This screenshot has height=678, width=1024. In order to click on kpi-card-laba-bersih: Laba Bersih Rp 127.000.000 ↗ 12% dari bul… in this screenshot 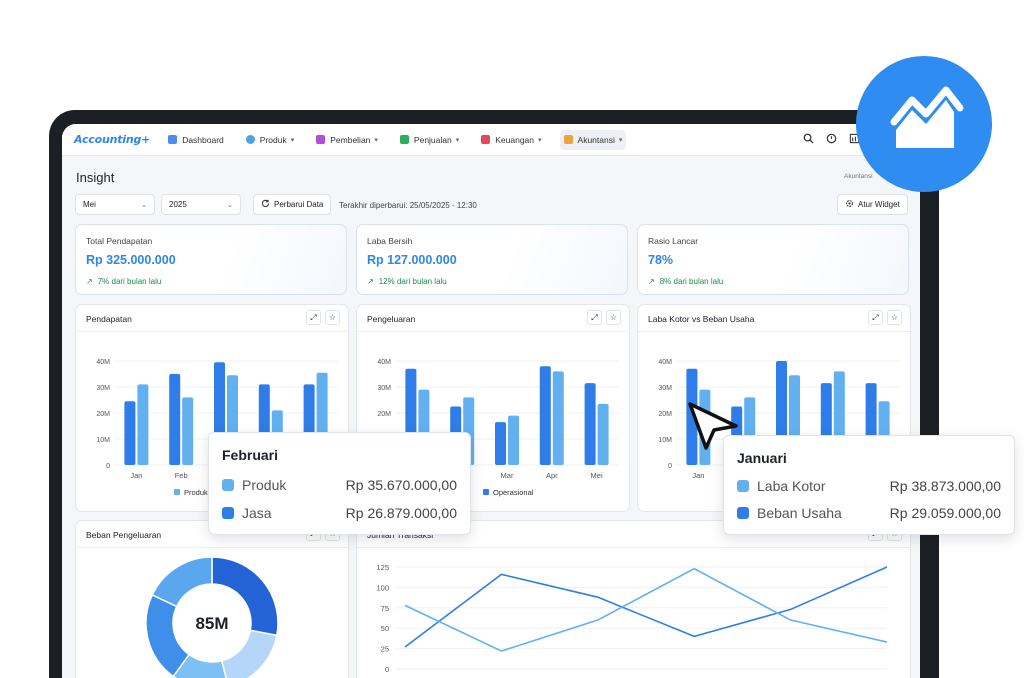, I will do `click(492, 259)`.